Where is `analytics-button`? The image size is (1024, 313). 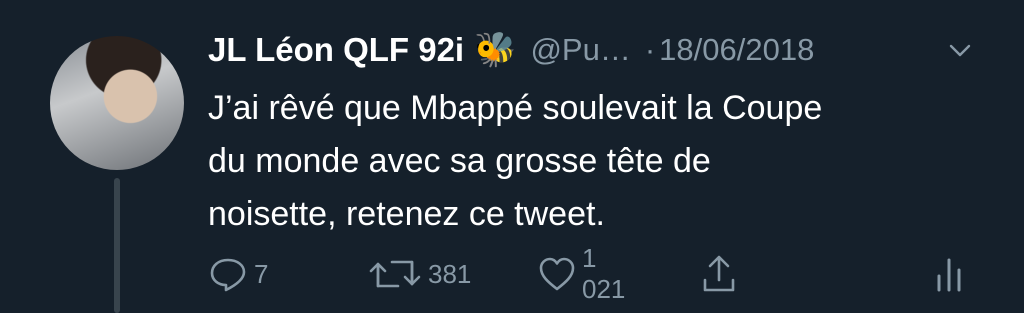
analytics-button is located at coordinates (949, 274).